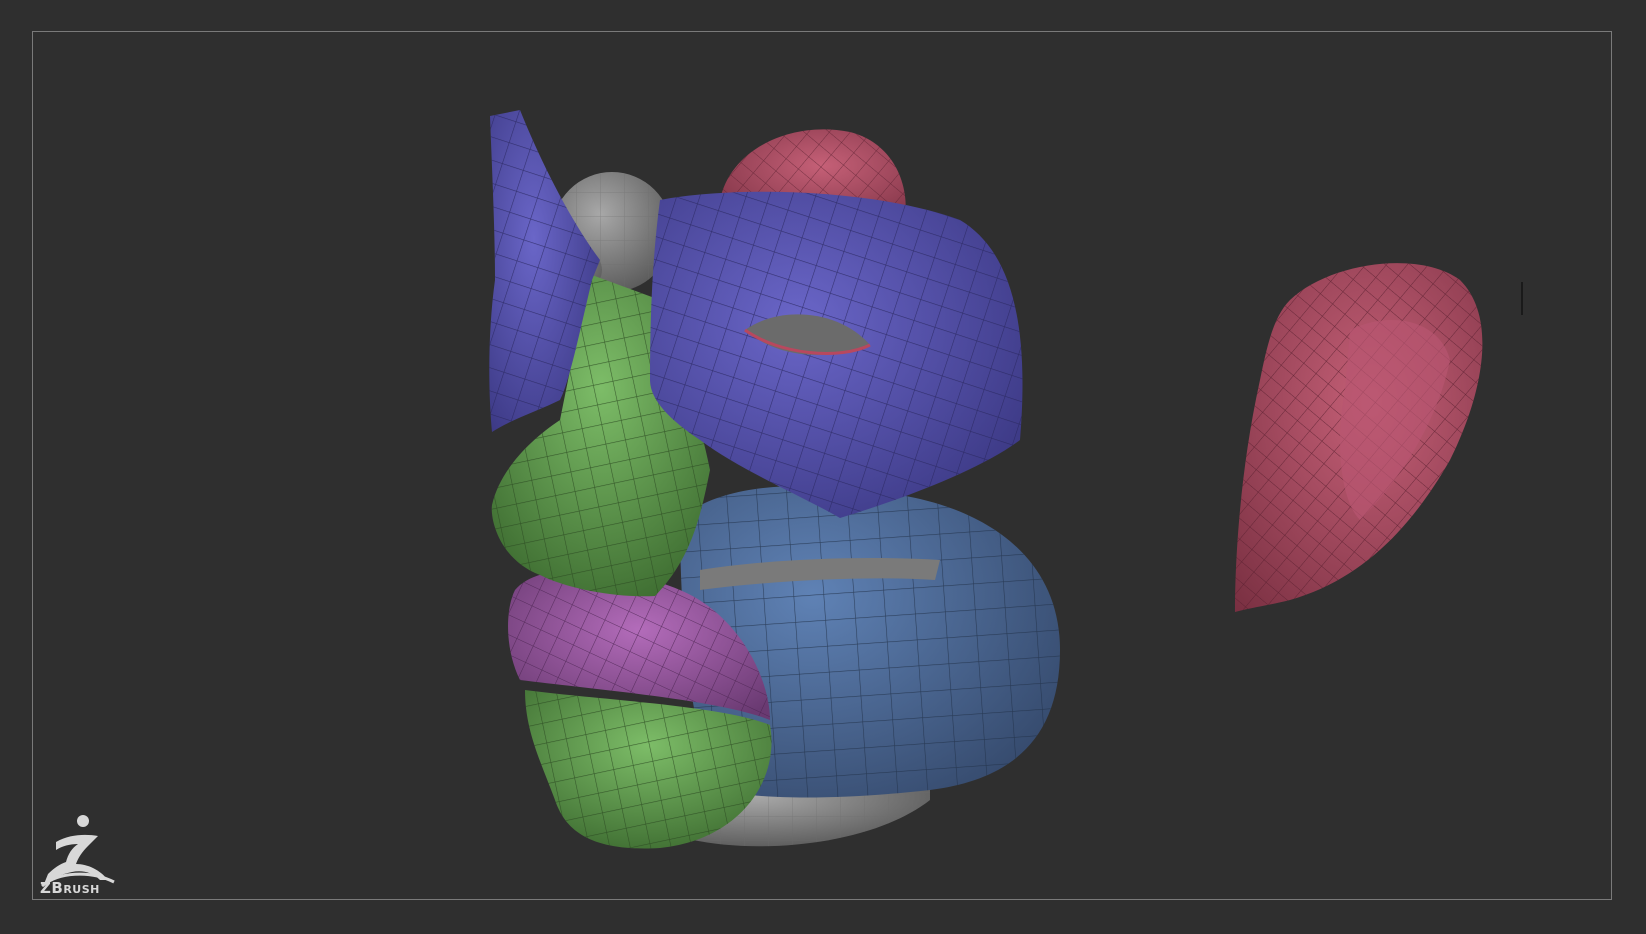 The height and width of the screenshot is (934, 1646). What do you see at coordinates (52, 888) in the screenshot?
I see `logo-text-first: ZB` at bounding box center [52, 888].